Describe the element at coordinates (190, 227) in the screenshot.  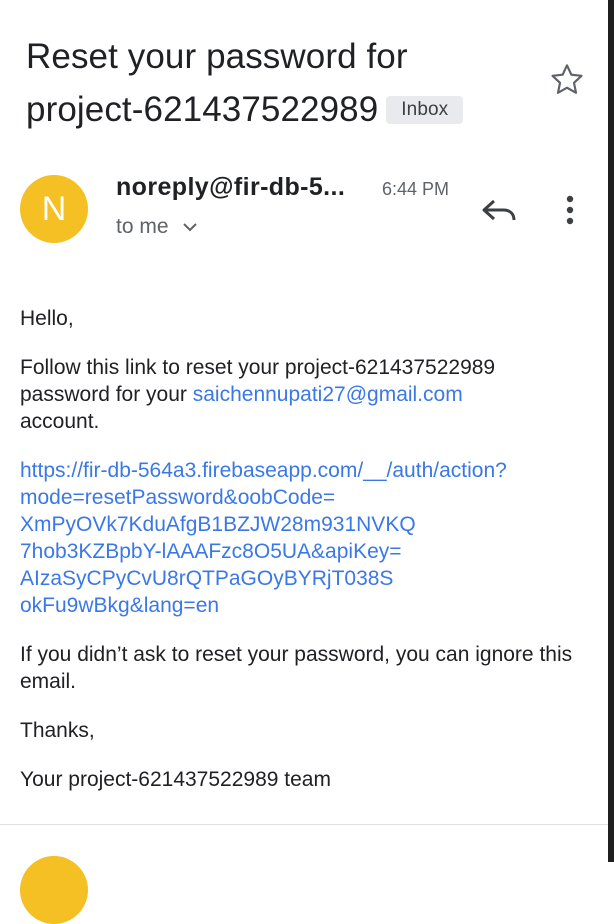
I see `chevron-down-icon` at that location.